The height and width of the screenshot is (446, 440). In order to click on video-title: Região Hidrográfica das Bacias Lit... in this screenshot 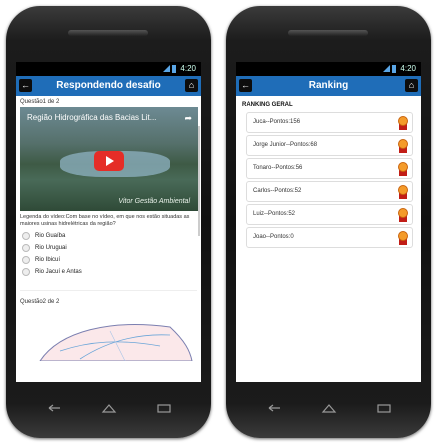, I will do `click(92, 117)`.